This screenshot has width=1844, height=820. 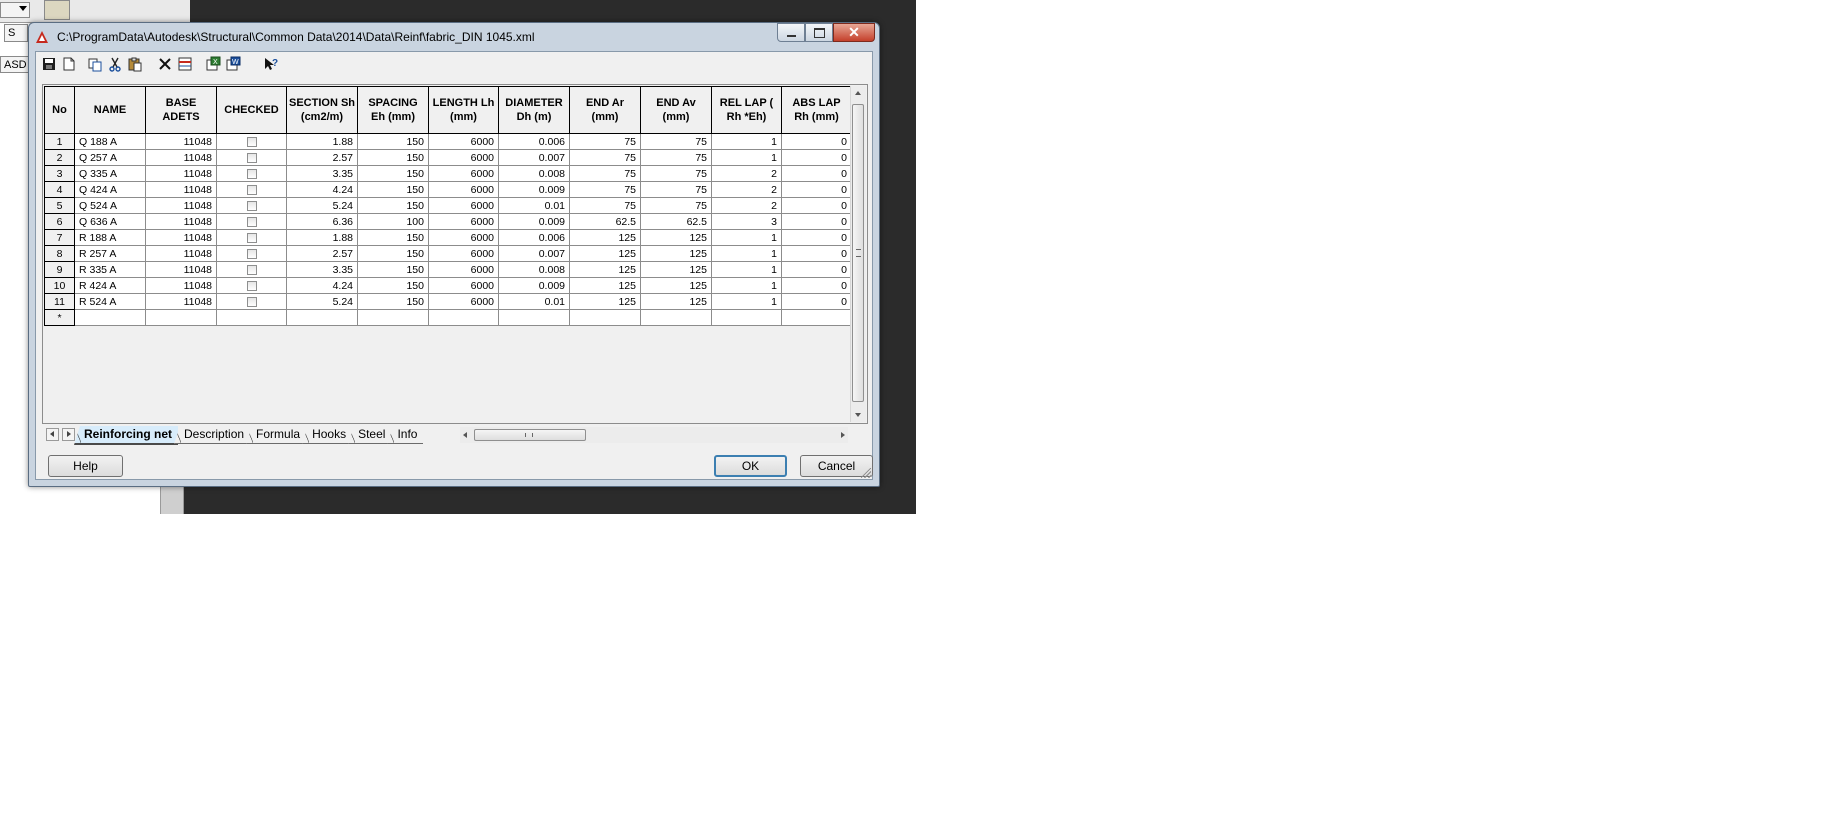 I want to click on cell-rel-lap: 3, so click(x=746, y=221).